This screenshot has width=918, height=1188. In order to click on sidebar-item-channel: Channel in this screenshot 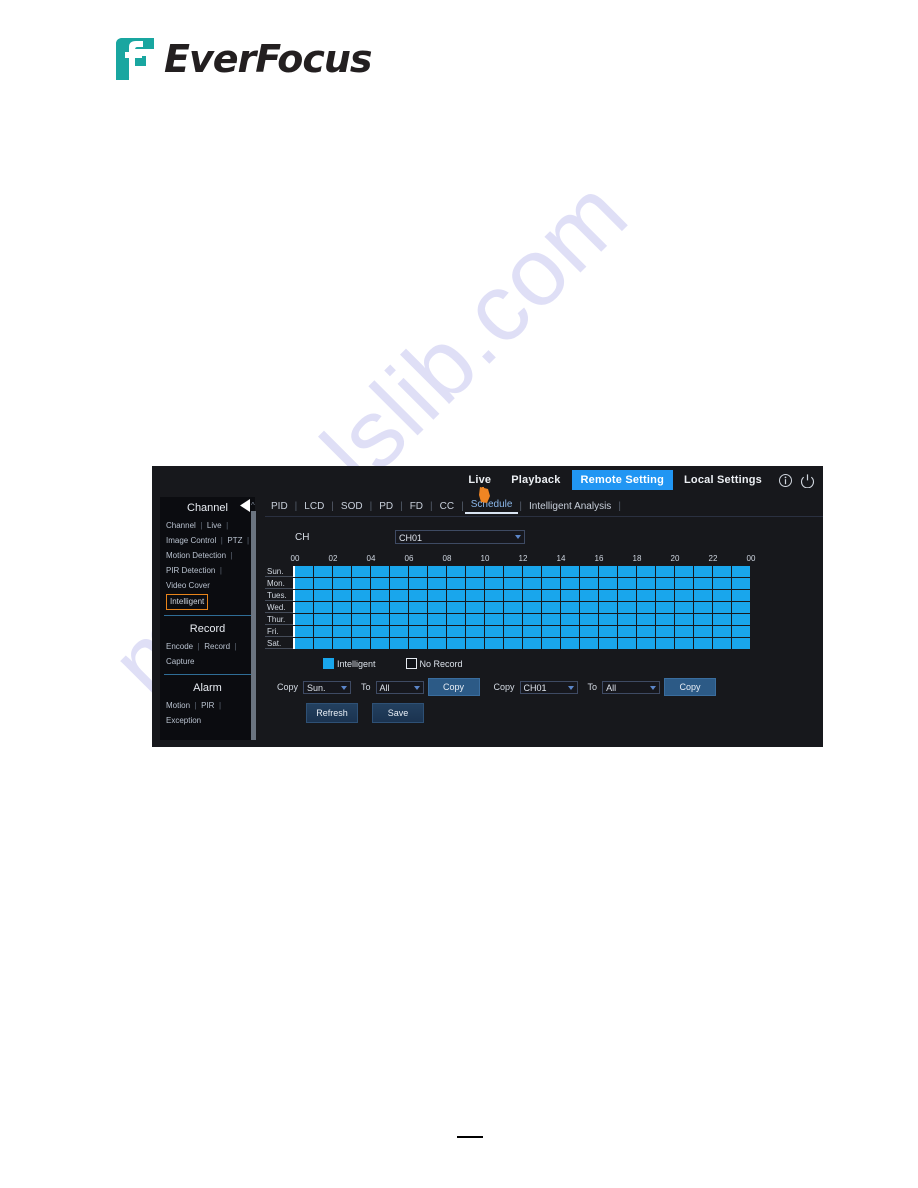, I will do `click(181, 526)`.